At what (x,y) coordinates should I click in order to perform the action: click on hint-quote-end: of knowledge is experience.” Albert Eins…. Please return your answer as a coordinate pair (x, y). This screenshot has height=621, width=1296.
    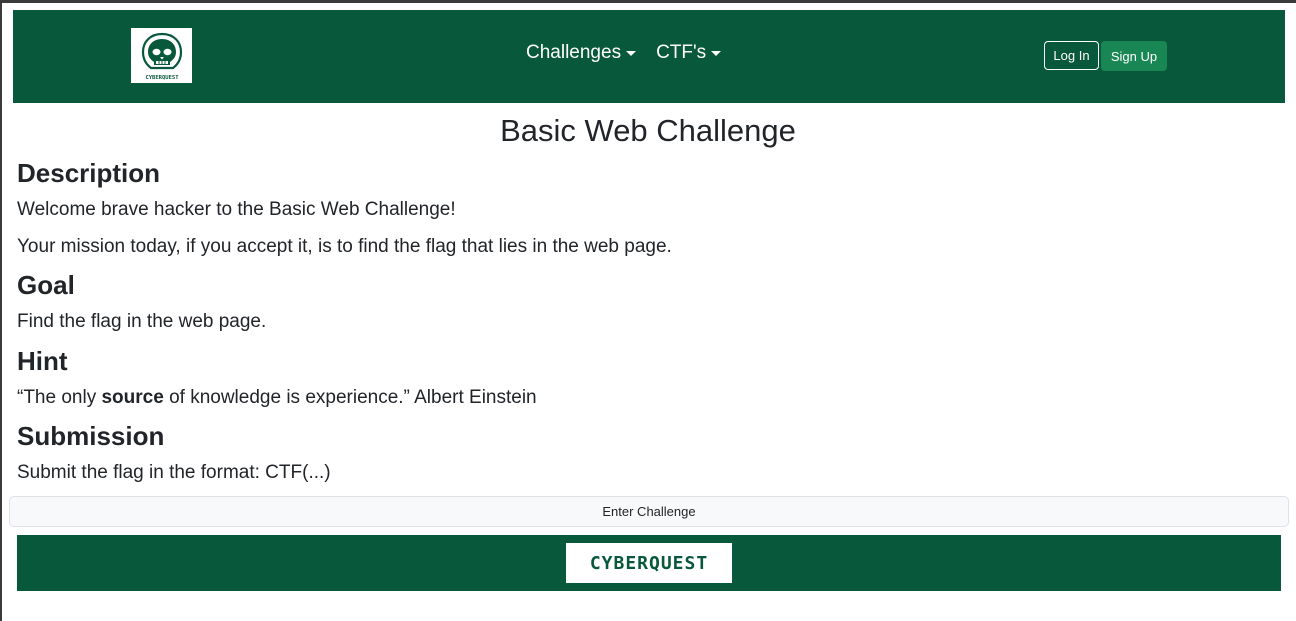
    Looking at the image, I should click on (350, 397).